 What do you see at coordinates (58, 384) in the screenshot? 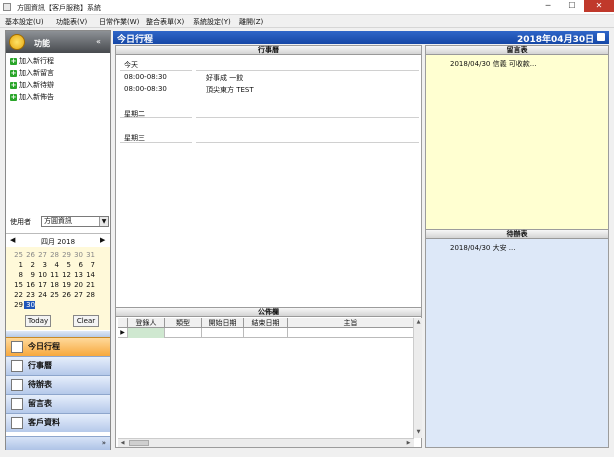
I see `nav-todo: 待辦表` at bounding box center [58, 384].